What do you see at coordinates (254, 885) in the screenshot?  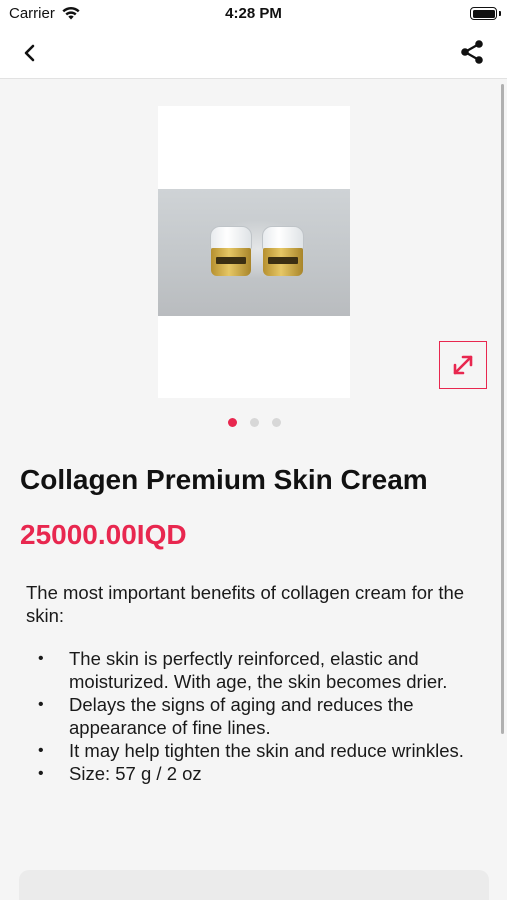 I see `bottom-section-card` at bounding box center [254, 885].